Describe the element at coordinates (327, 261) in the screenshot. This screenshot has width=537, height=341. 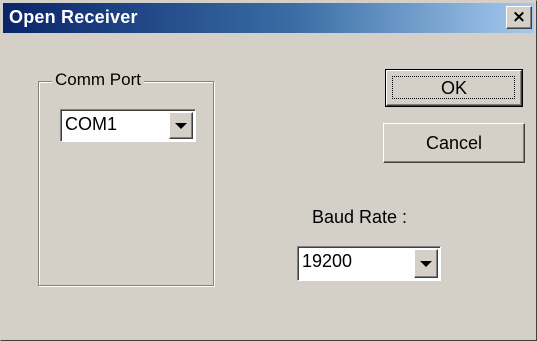
I see `baud-rate-value: 19200` at that location.